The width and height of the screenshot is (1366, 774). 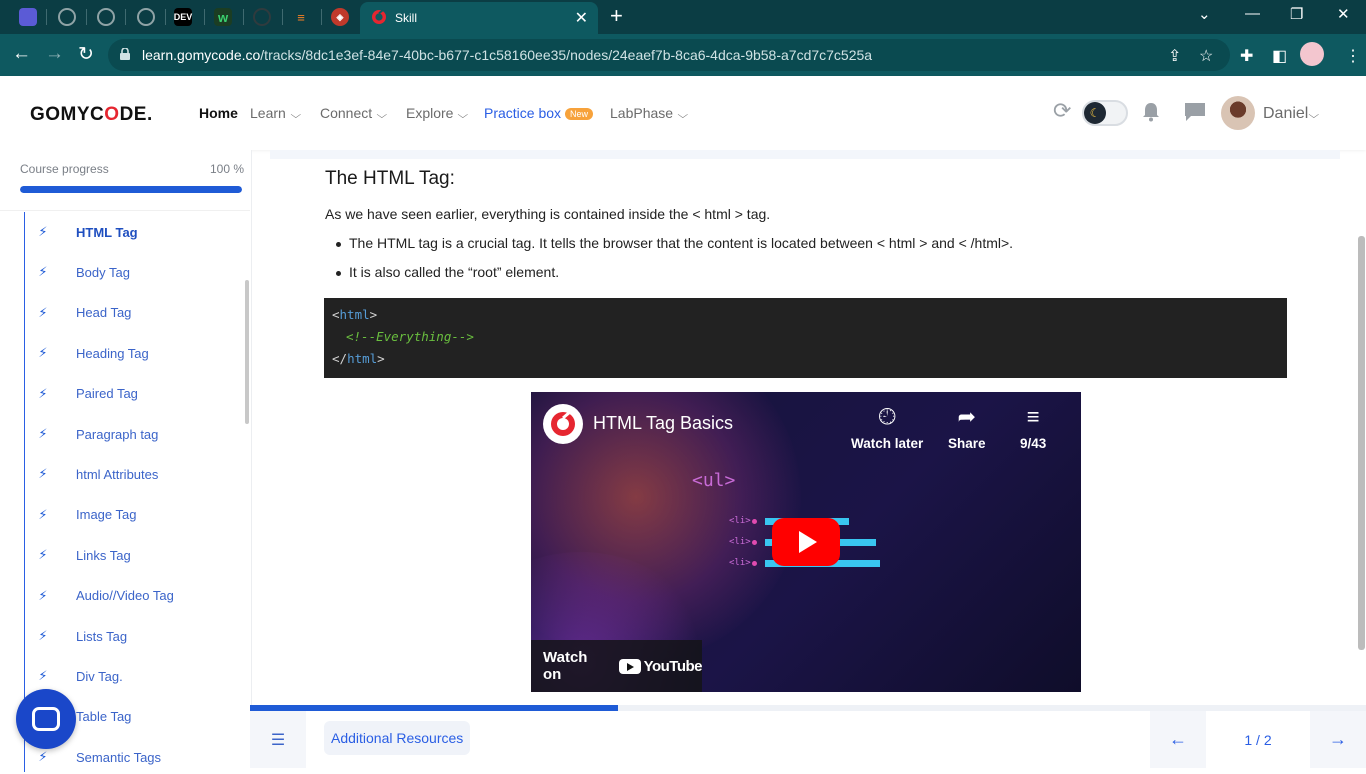 What do you see at coordinates (107, 232) in the screenshot?
I see `sidebar-lesson-label: HTML Tag` at bounding box center [107, 232].